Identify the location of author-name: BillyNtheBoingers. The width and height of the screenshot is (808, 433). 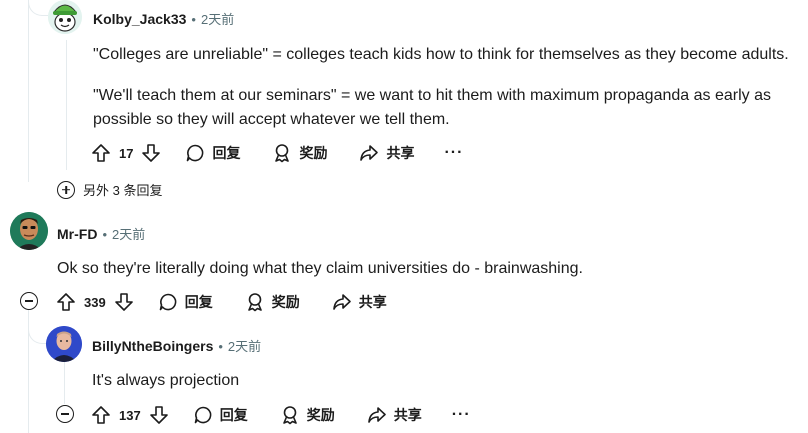
(152, 346).